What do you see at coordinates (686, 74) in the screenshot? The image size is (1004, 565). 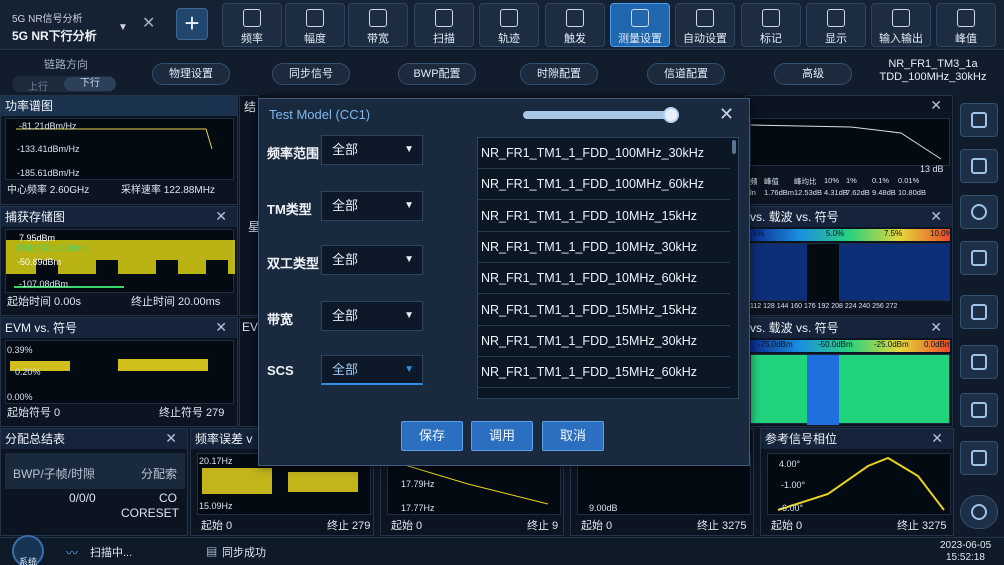 I see `subtab-4: 信道配置` at bounding box center [686, 74].